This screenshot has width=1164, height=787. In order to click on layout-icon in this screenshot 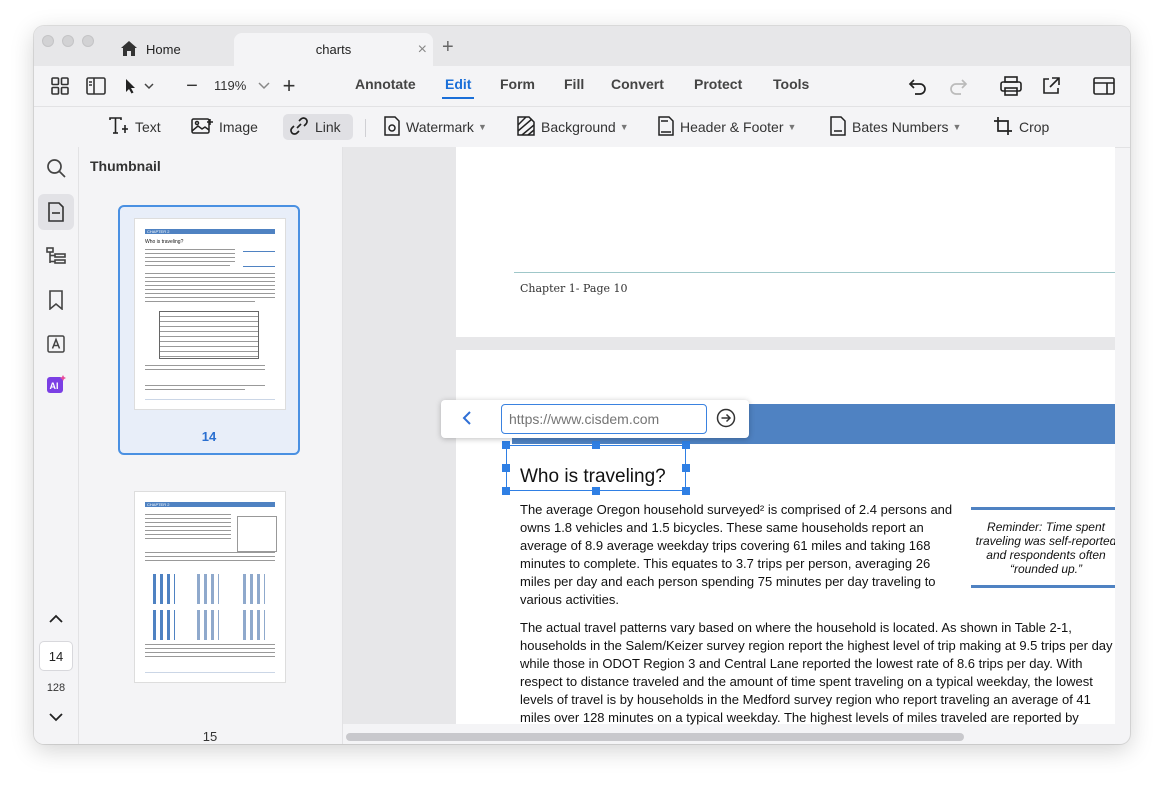, I will do `click(1104, 86)`.